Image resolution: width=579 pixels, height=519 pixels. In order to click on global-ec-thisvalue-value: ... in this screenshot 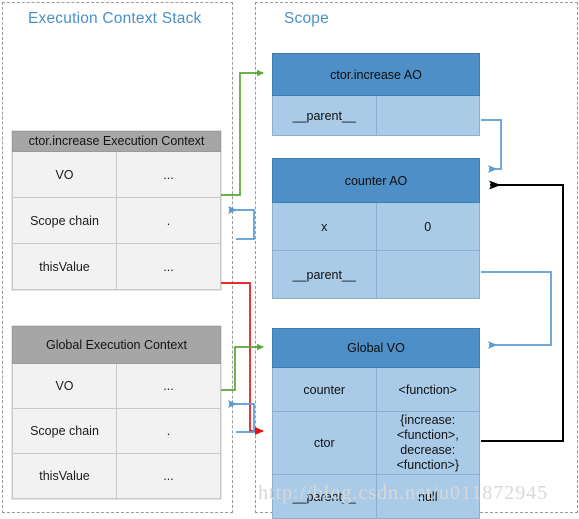, I will do `click(168, 476)`.